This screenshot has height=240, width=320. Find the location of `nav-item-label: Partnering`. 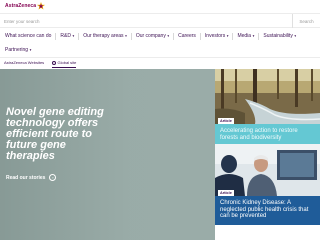

nav-item-label: Partnering is located at coordinates (17, 50).